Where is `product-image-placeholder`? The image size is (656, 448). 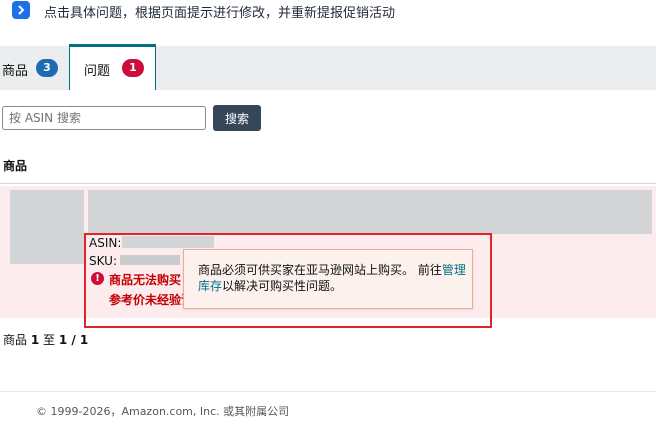 product-image-placeholder is located at coordinates (47, 227).